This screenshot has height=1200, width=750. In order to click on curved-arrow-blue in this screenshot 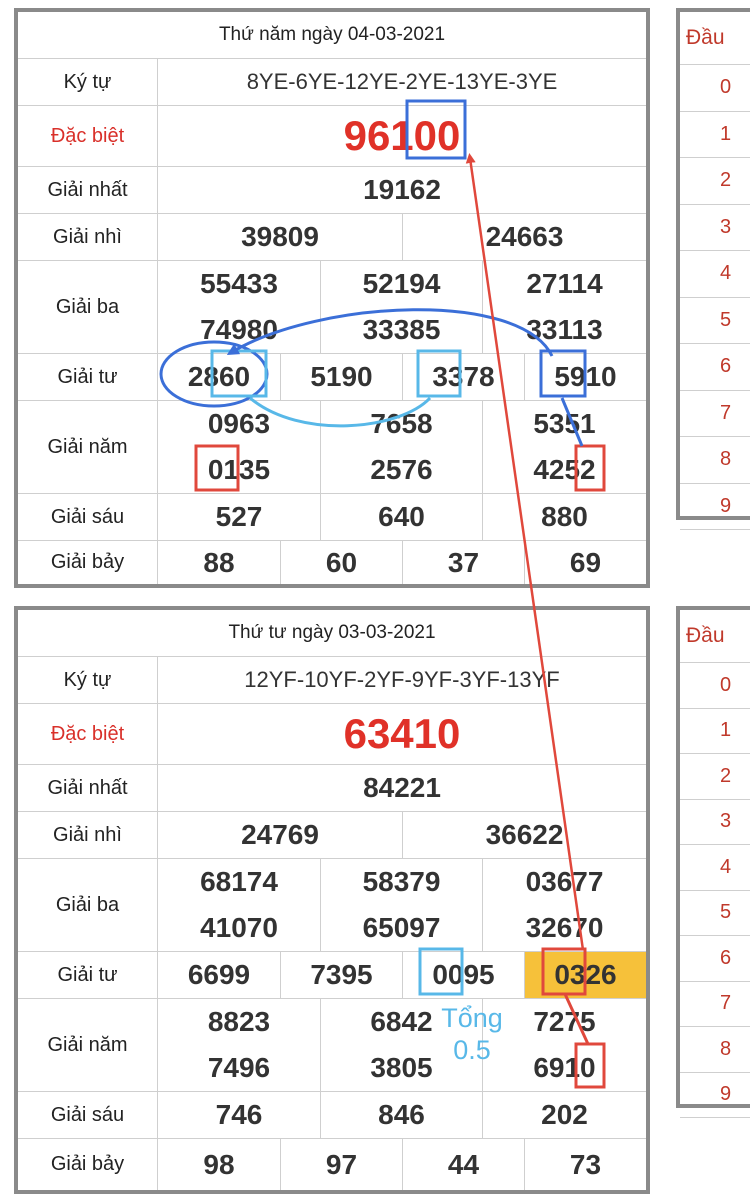, I will do `click(390, 332)`.